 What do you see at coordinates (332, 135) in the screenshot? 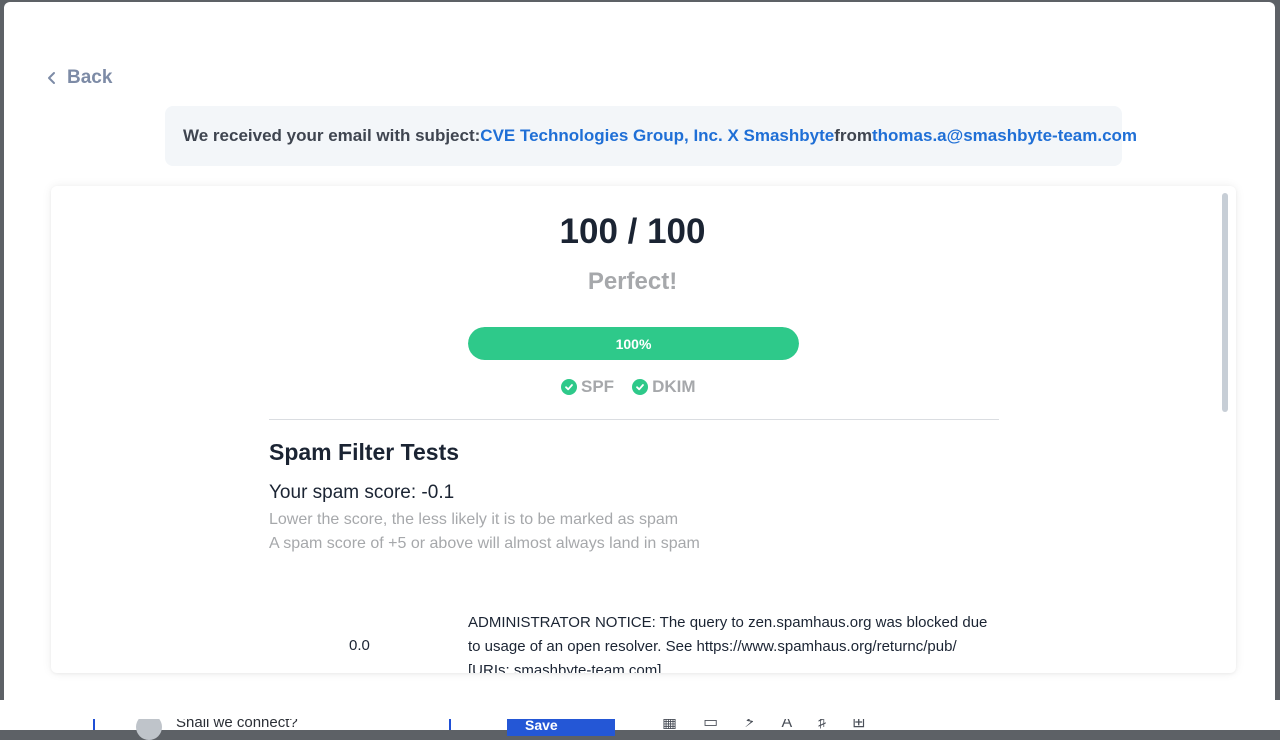
I see `banner-prefix: We received your email with subject:` at bounding box center [332, 135].